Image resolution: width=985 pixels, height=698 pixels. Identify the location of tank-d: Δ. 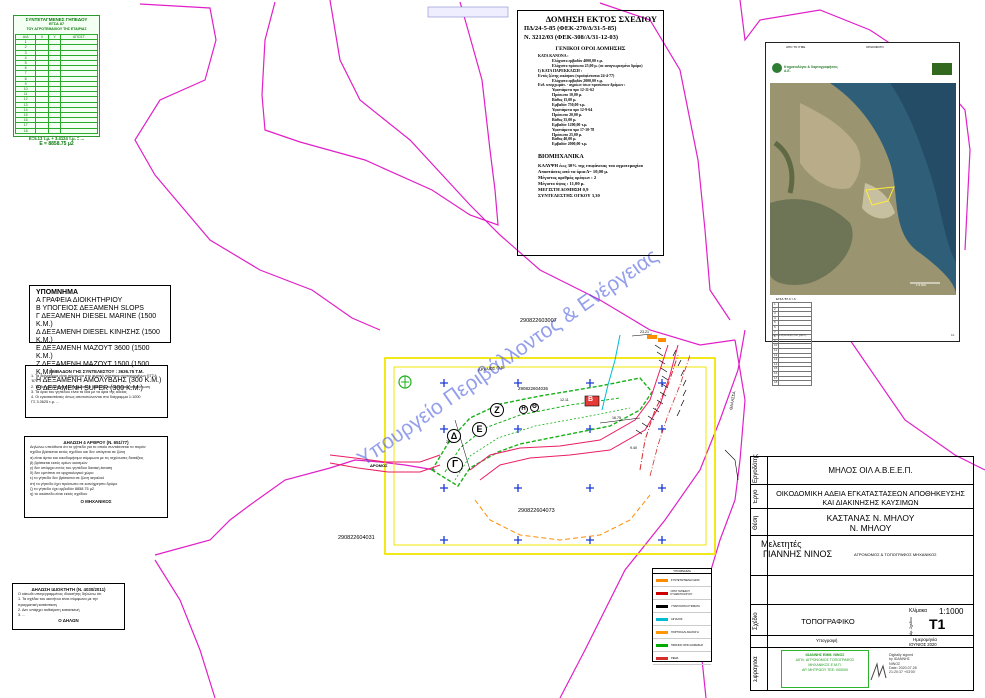
(454, 436).